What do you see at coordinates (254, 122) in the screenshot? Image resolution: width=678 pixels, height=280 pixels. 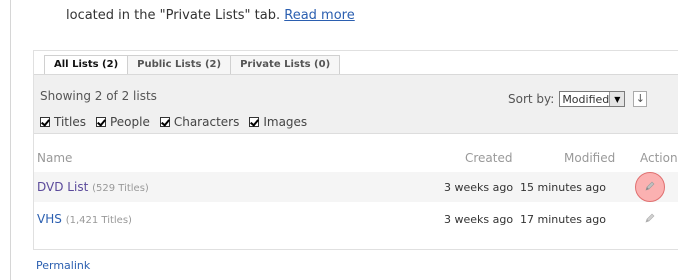 I see `images-checkbox` at bounding box center [254, 122].